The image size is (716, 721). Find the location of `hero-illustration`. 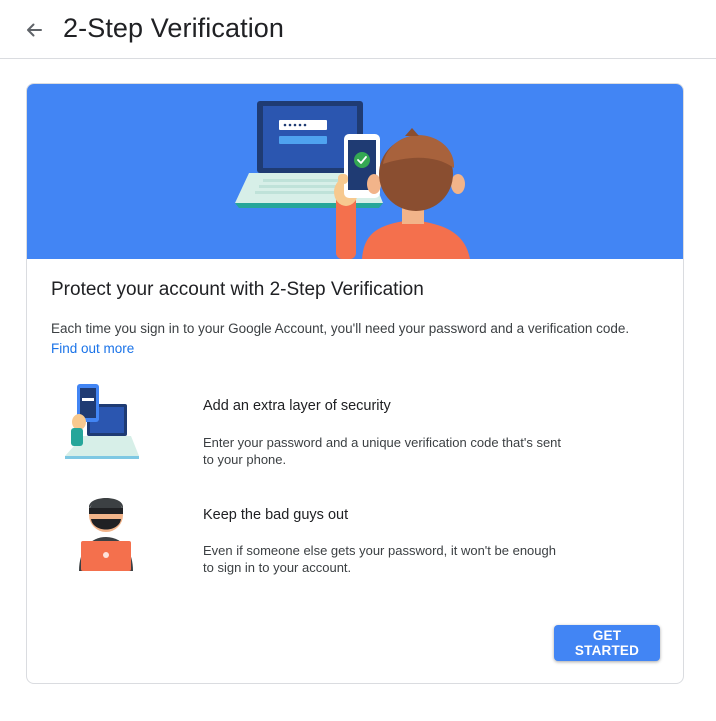

hero-illustration is located at coordinates (352, 180).